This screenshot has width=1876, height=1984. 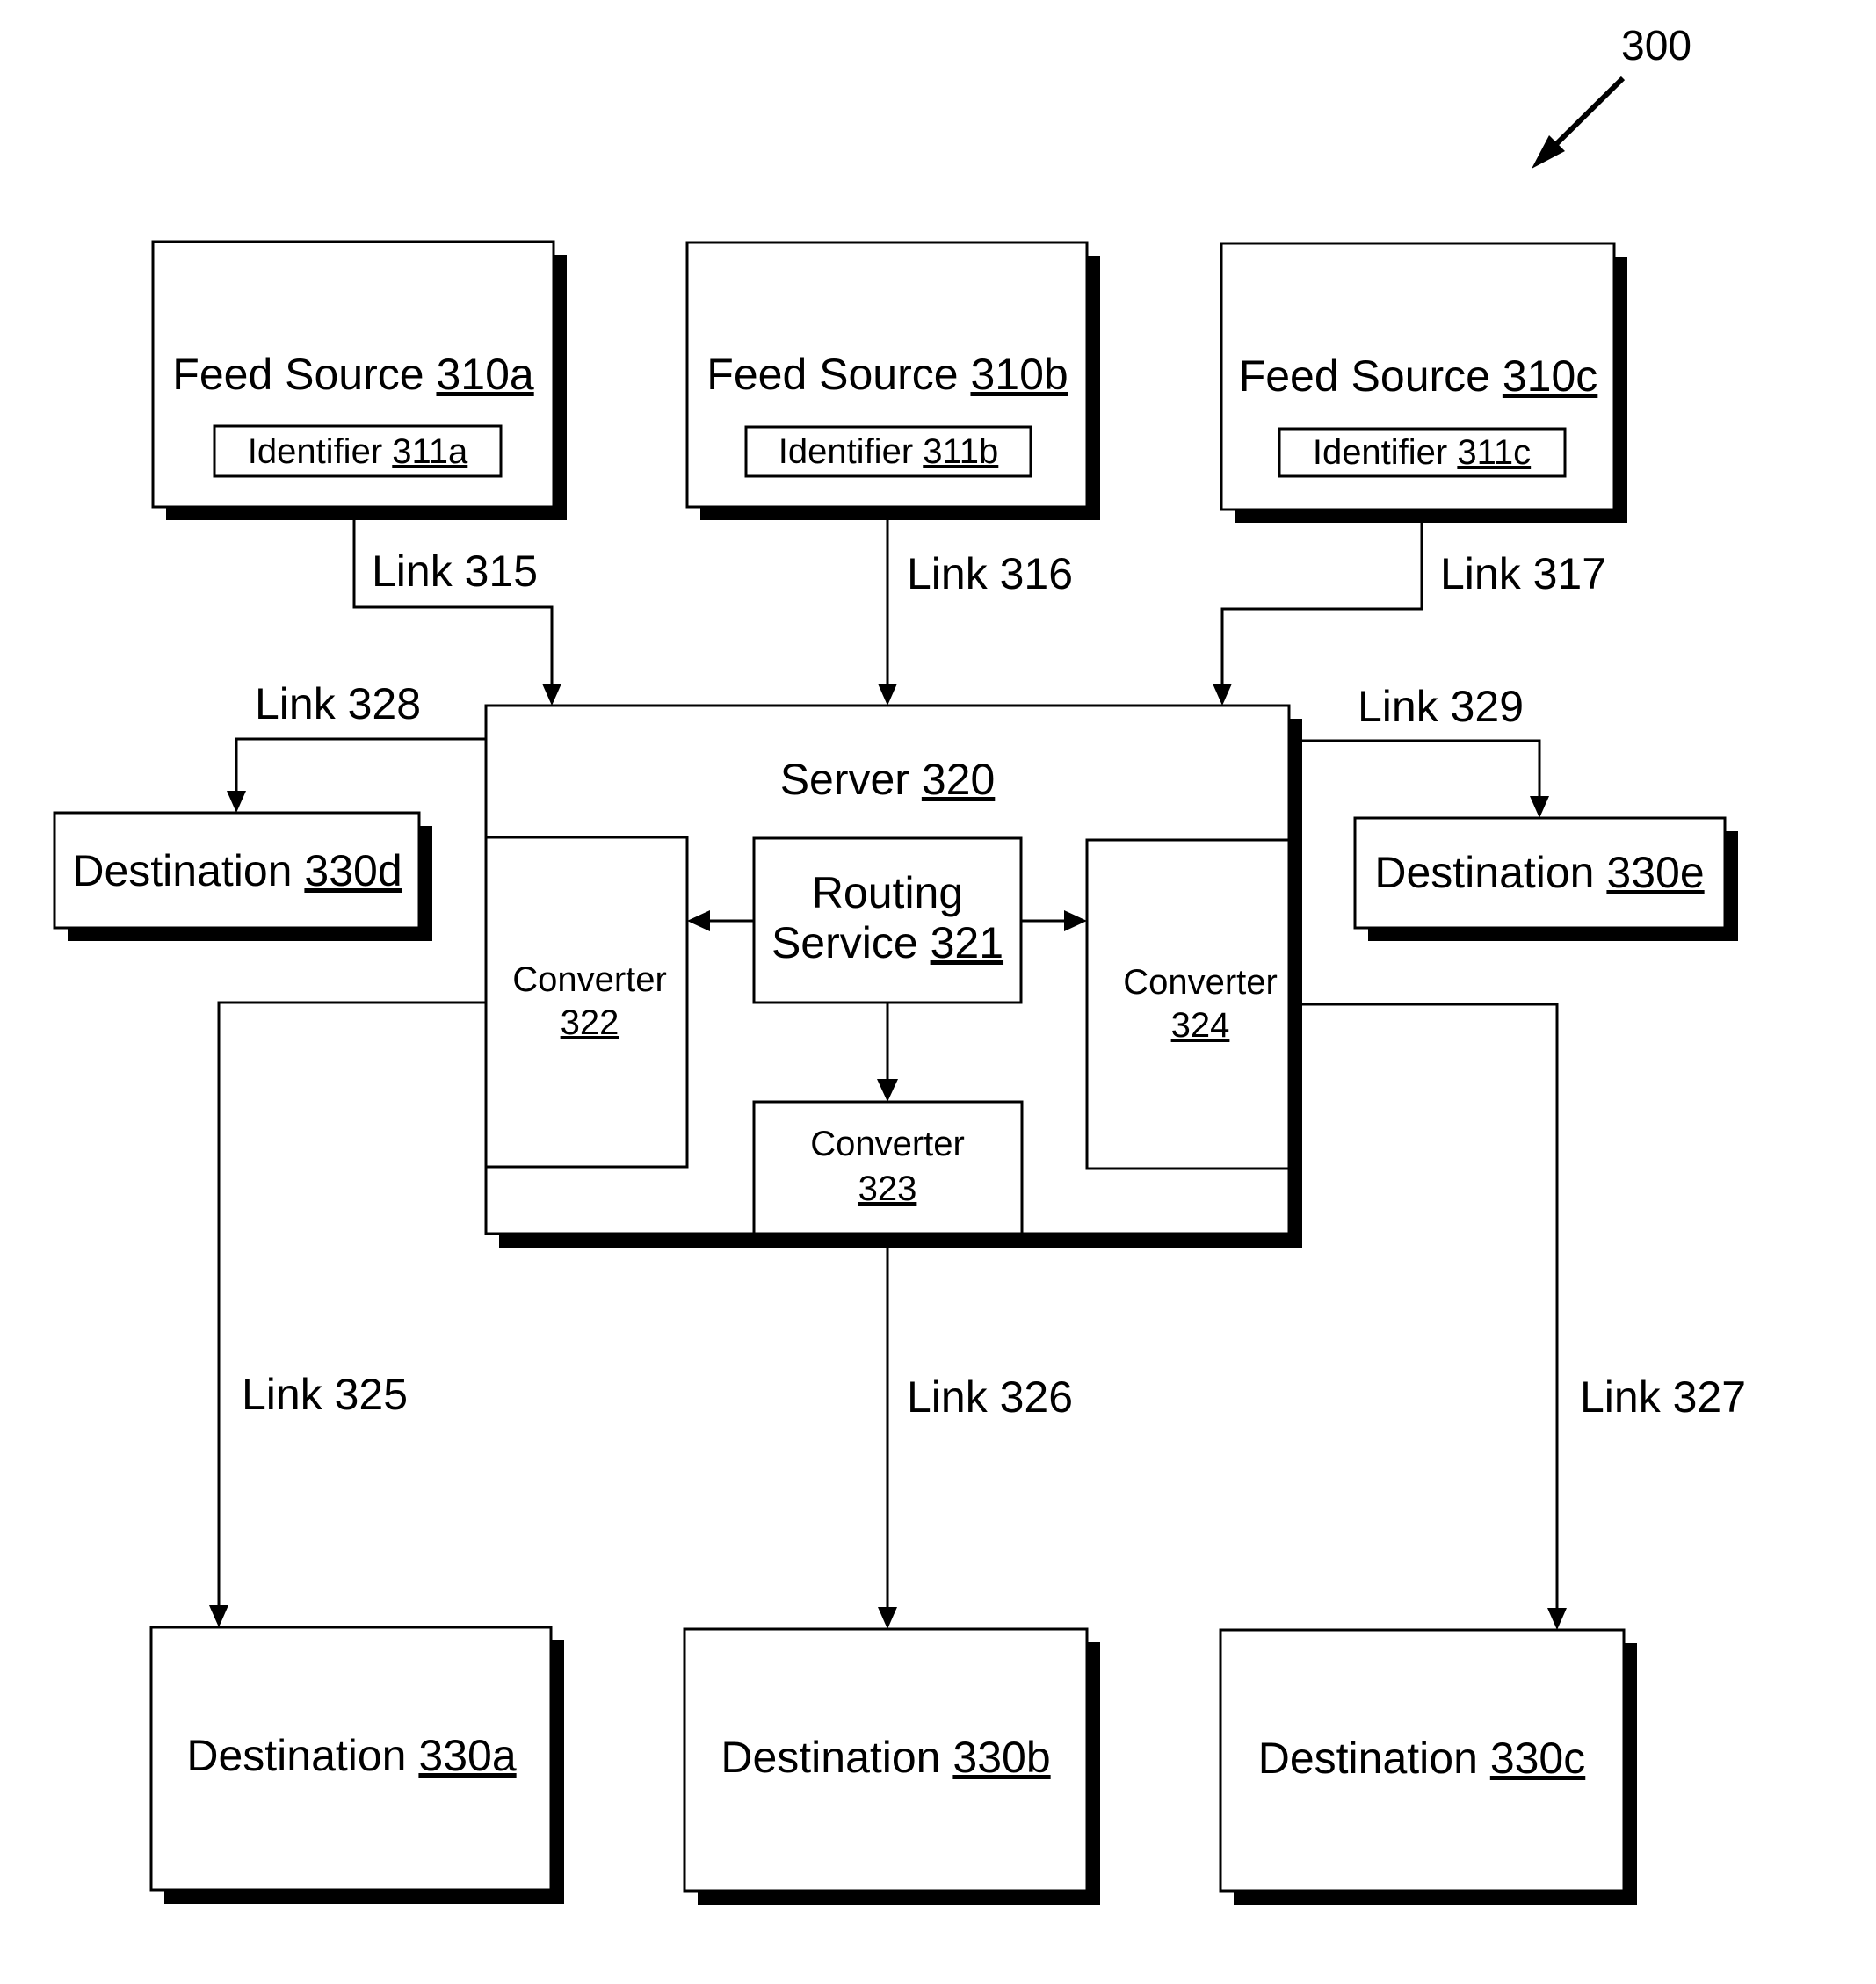 I want to click on destination-330e: Destination 330e, so click(x=1545, y=878).